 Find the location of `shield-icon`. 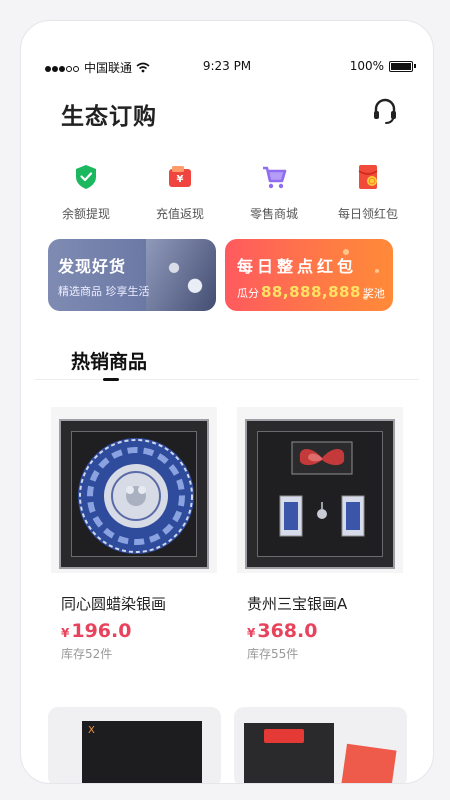

shield-icon is located at coordinates (86, 177).